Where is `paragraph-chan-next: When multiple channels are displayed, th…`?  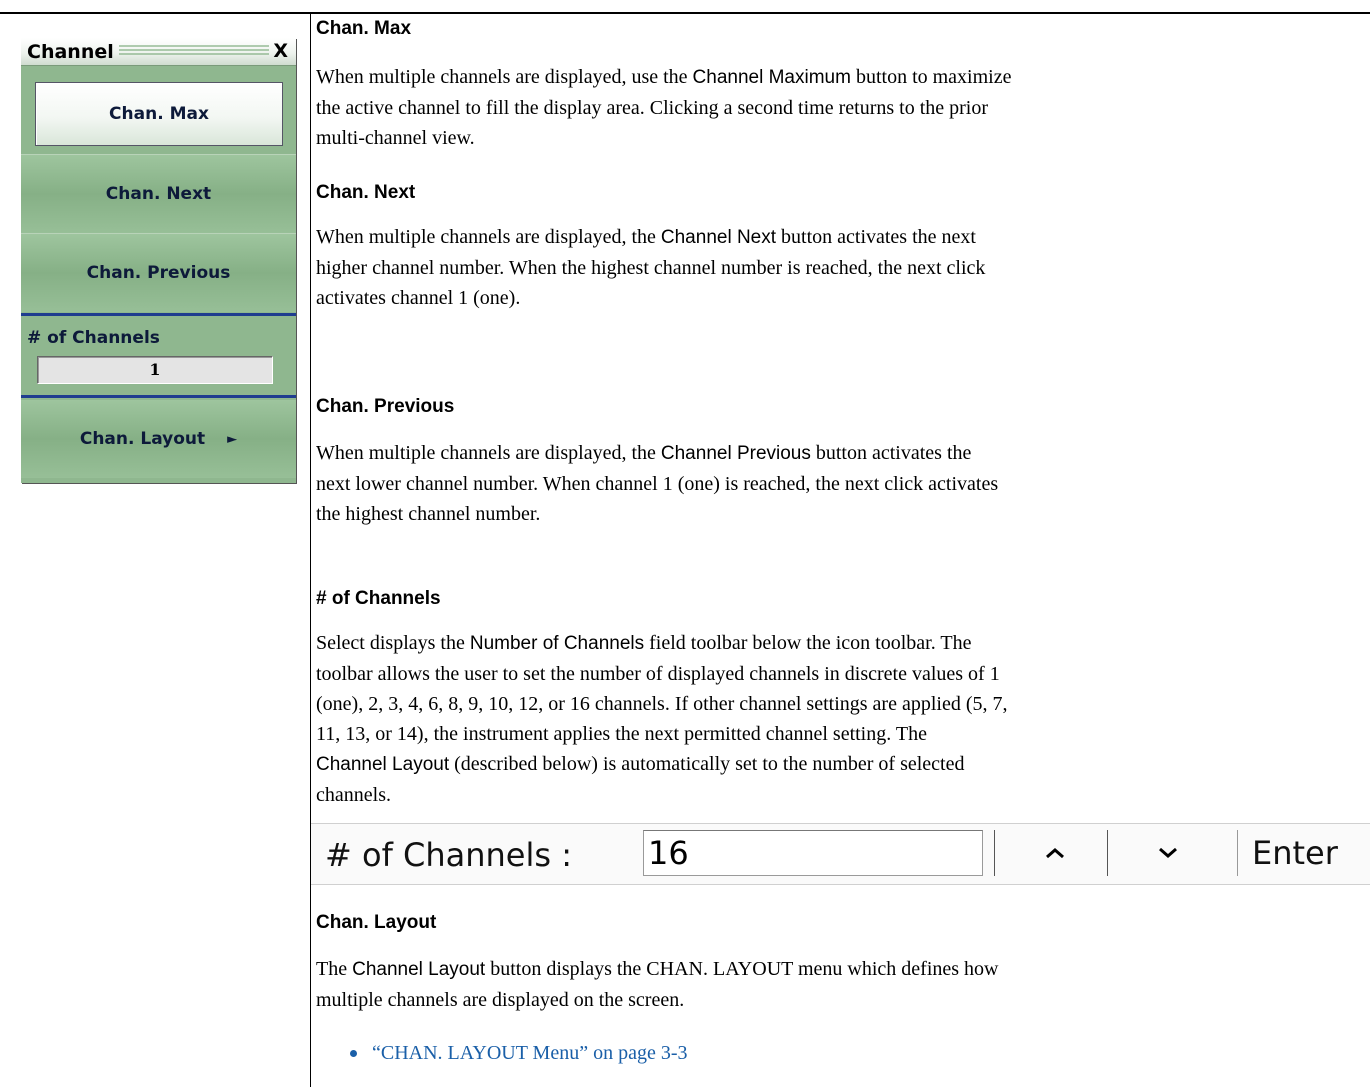 paragraph-chan-next: When multiple channels are displayed, th… is located at coordinates (651, 267).